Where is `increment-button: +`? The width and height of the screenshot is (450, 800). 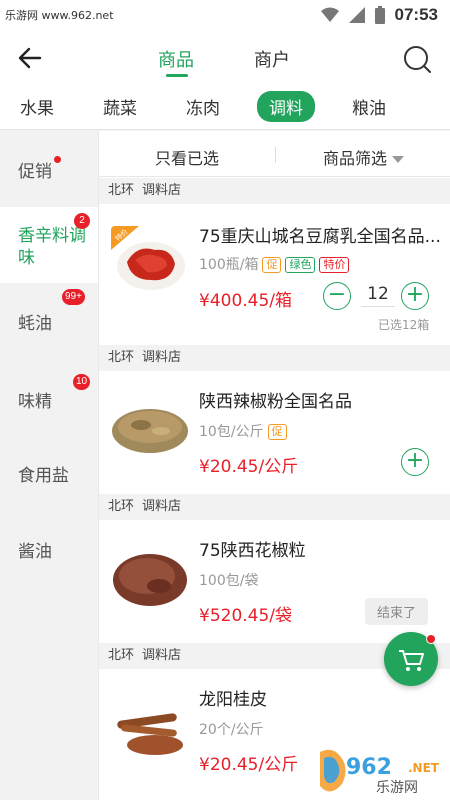 increment-button: + is located at coordinates (415, 296).